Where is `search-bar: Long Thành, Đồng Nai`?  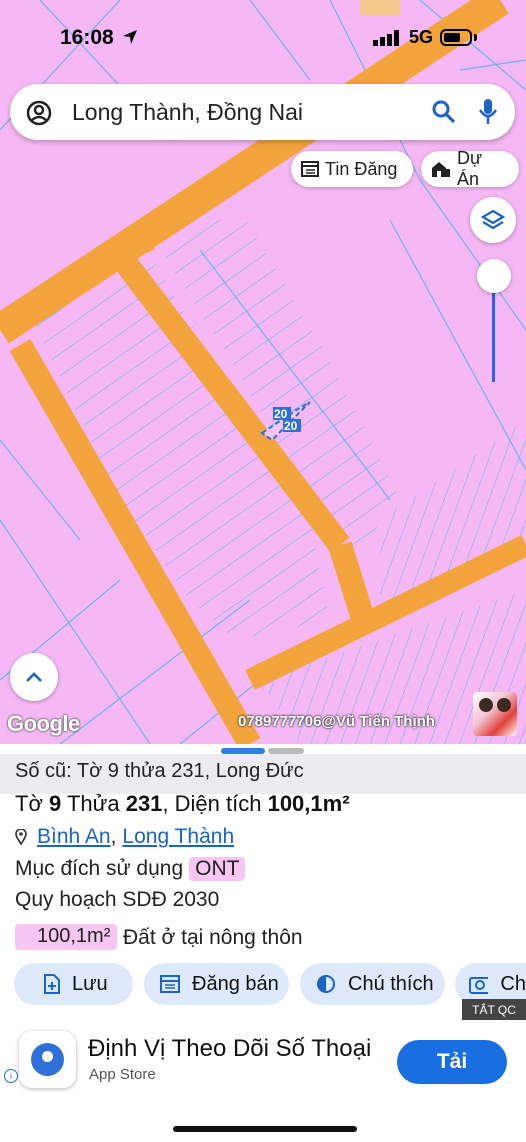
search-bar: Long Thành, Đồng Nai is located at coordinates (262, 112).